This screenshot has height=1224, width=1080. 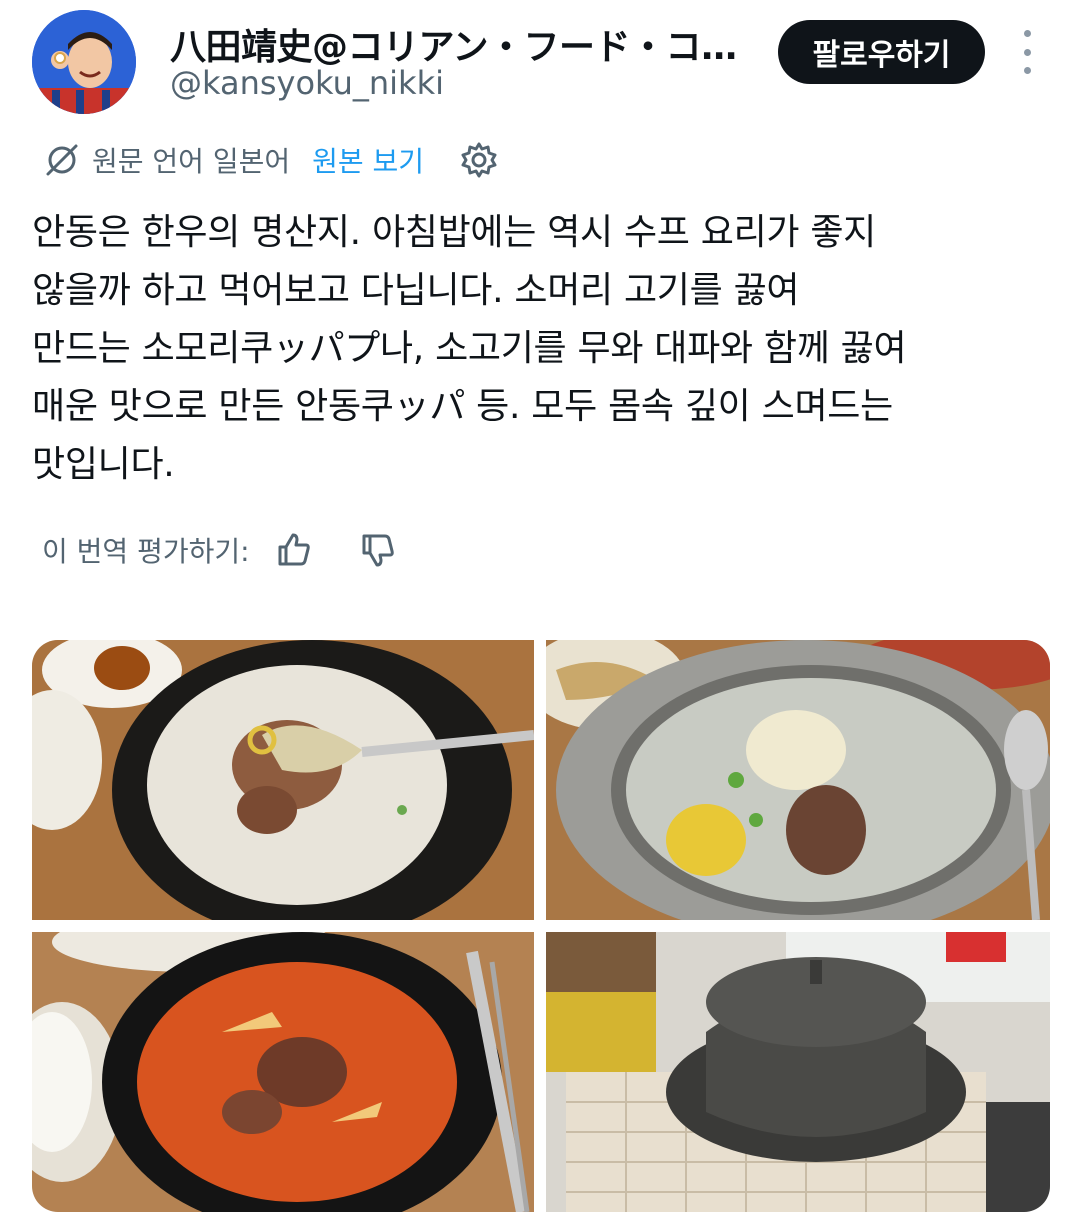 I want to click on translation-bar: 원문 언어 일본어 원본 보기, so click(x=271, y=160).